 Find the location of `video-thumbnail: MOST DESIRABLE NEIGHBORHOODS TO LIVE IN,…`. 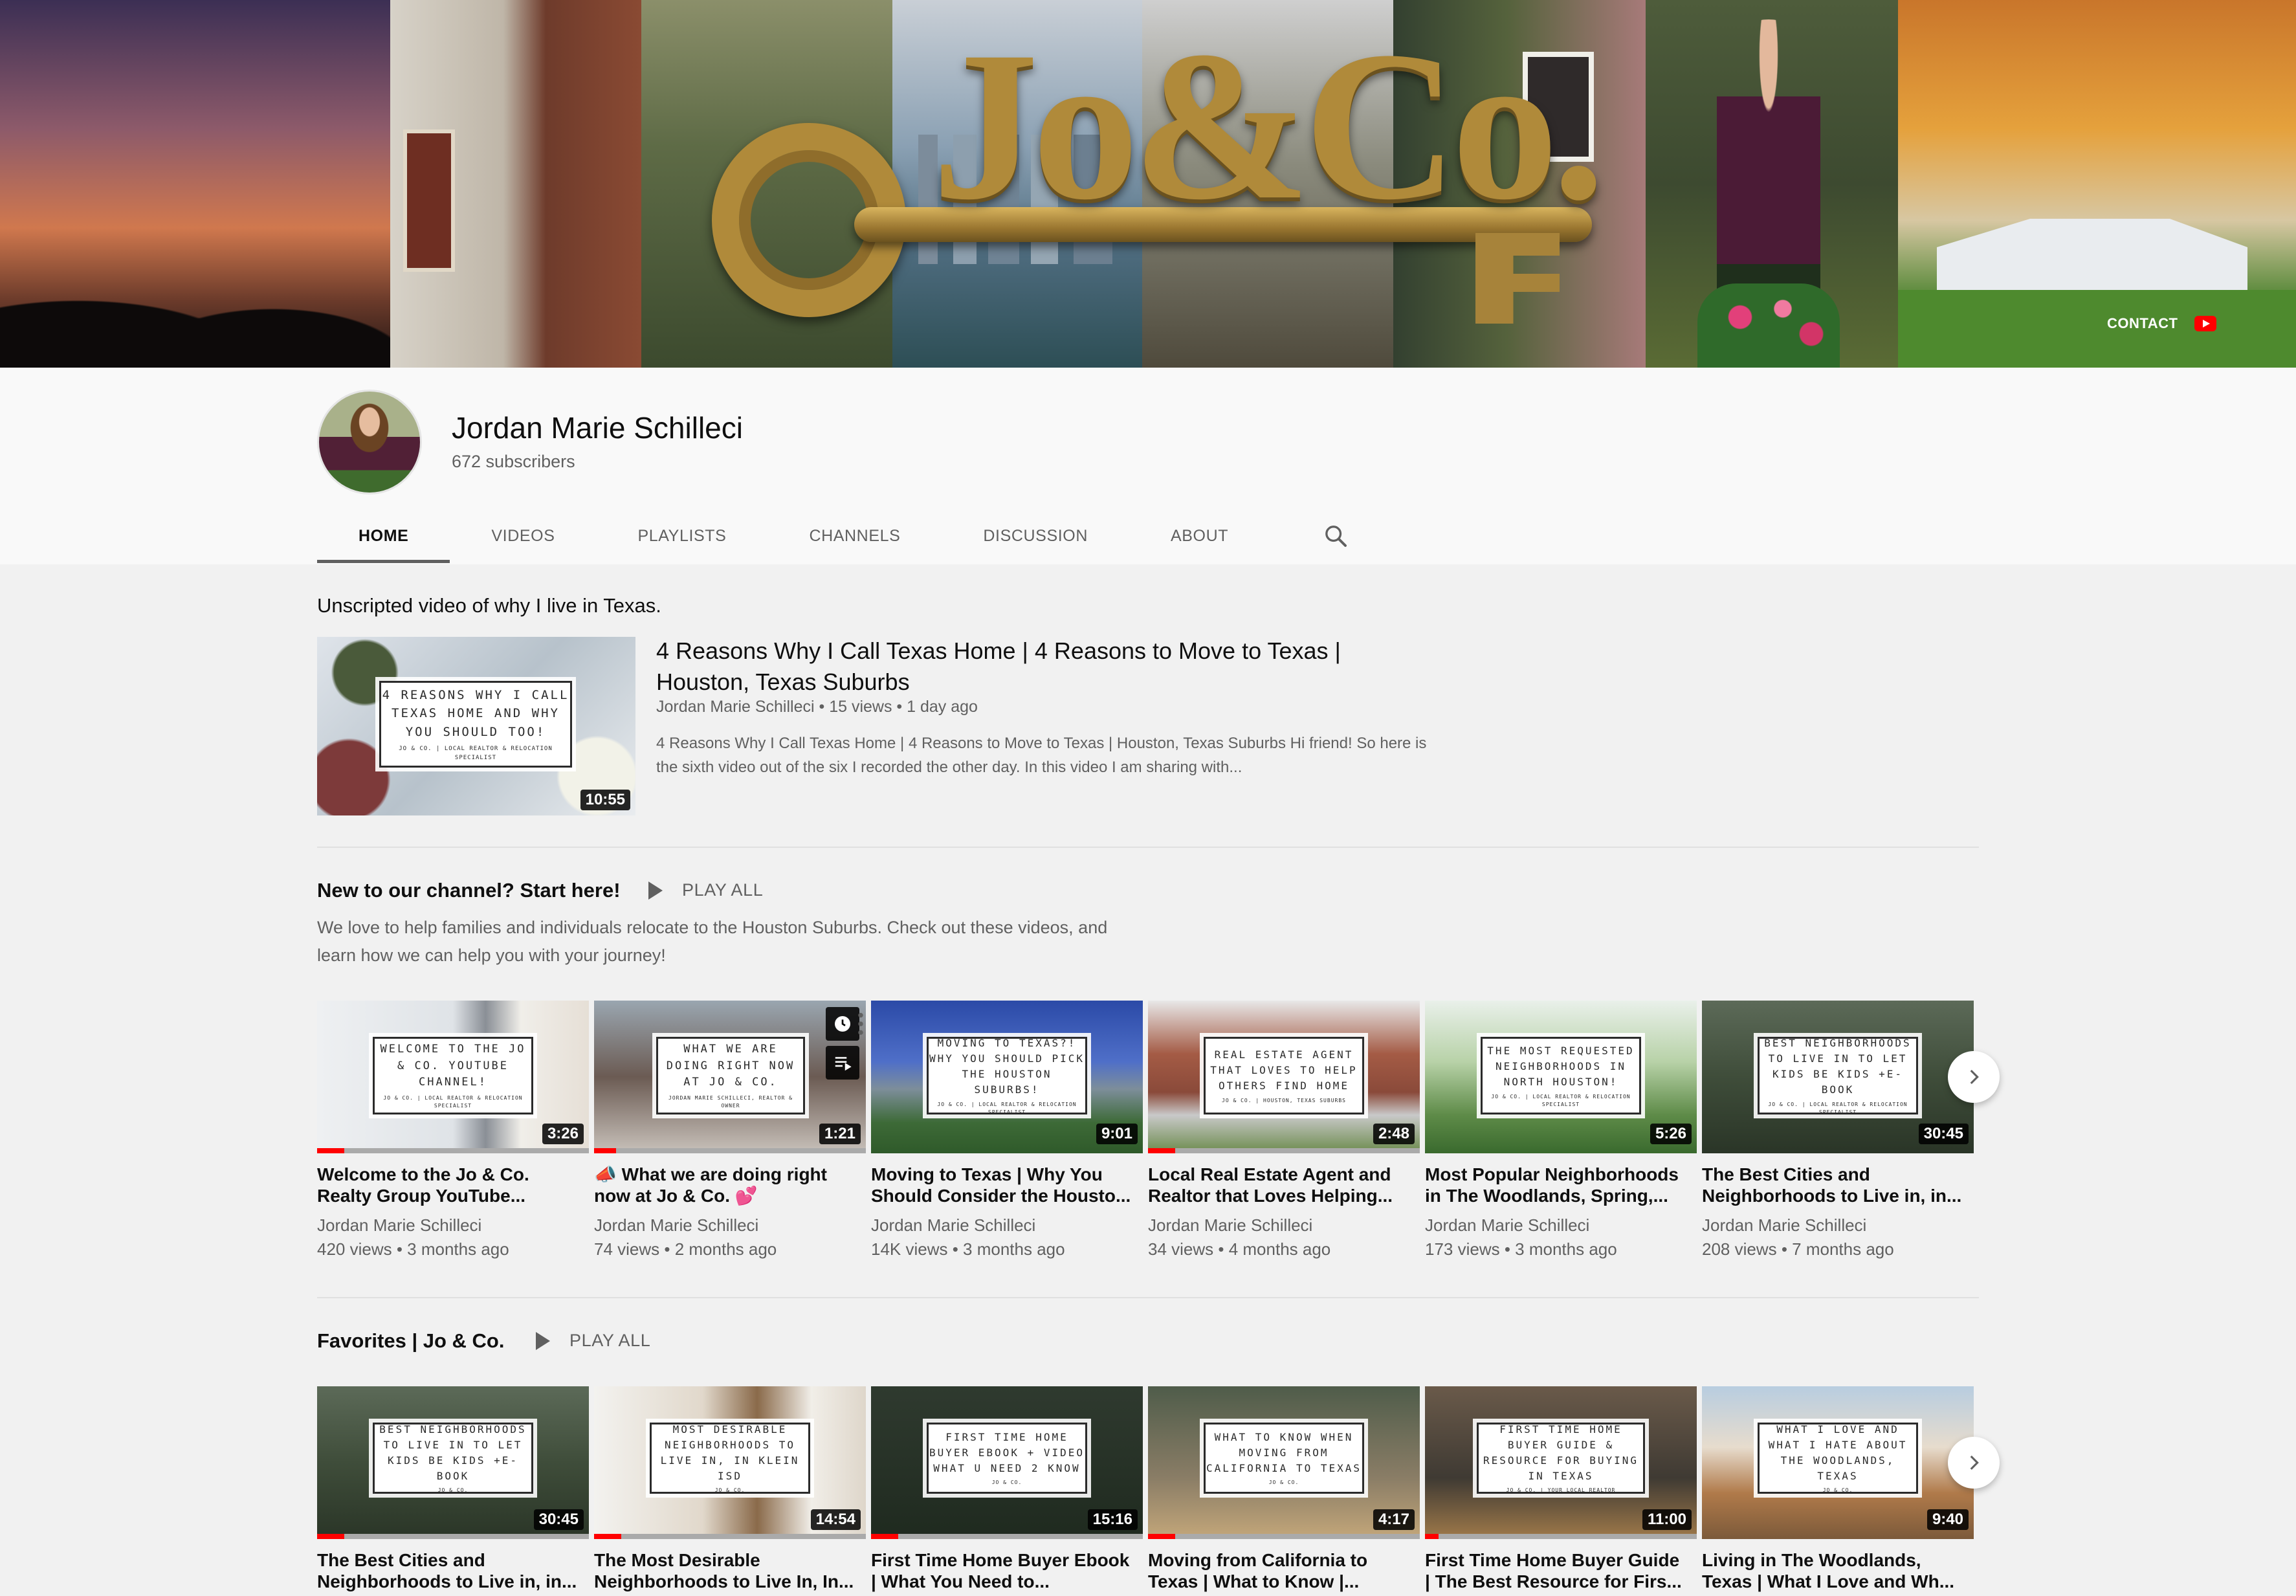

video-thumbnail: MOST DESIRABLE NEIGHBORHOODS TO LIVE IN,… is located at coordinates (730, 1463).